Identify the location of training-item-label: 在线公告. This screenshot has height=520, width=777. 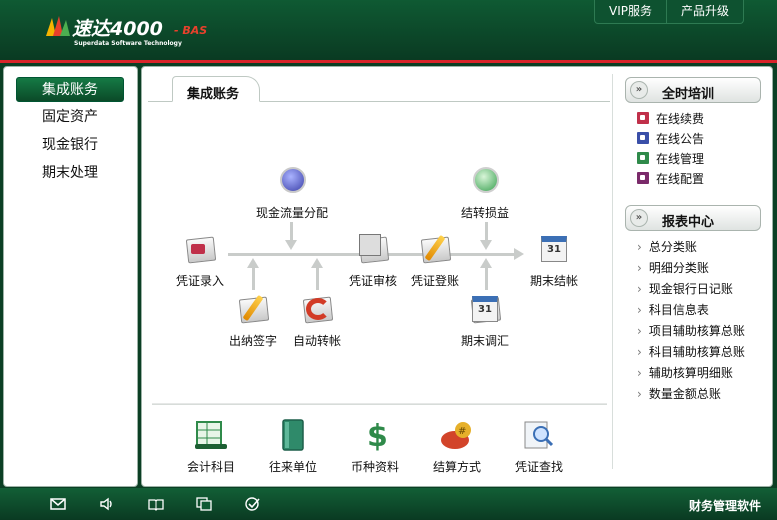
(680, 138).